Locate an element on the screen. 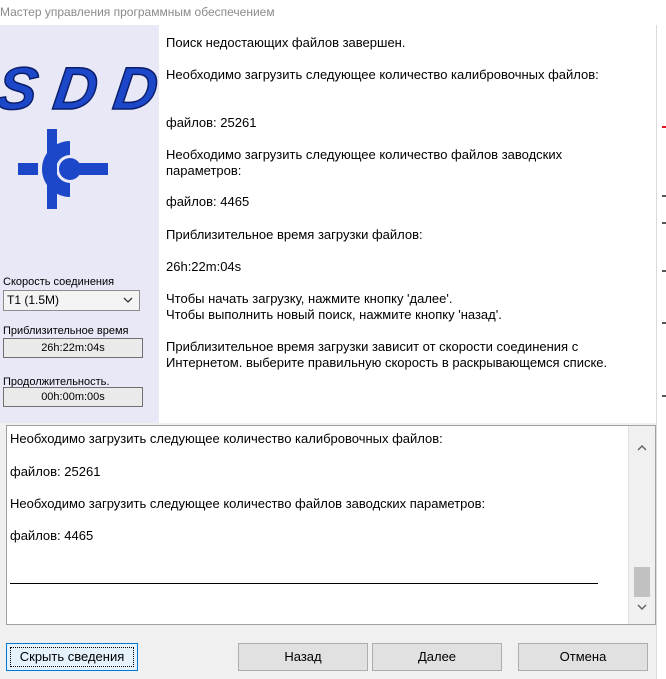 This screenshot has width=666, height=679. back-button-label: Назад is located at coordinates (303, 656).